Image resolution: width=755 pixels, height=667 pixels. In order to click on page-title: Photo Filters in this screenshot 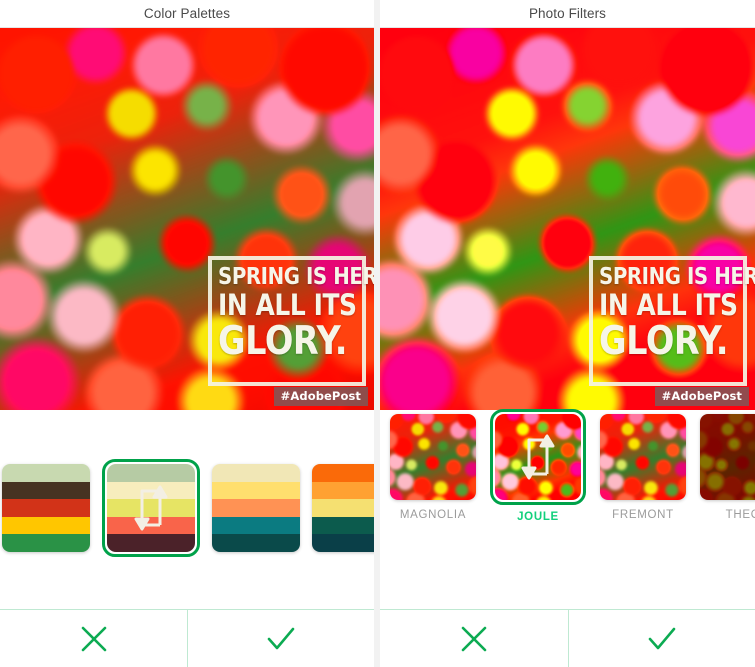, I will do `click(567, 13)`.